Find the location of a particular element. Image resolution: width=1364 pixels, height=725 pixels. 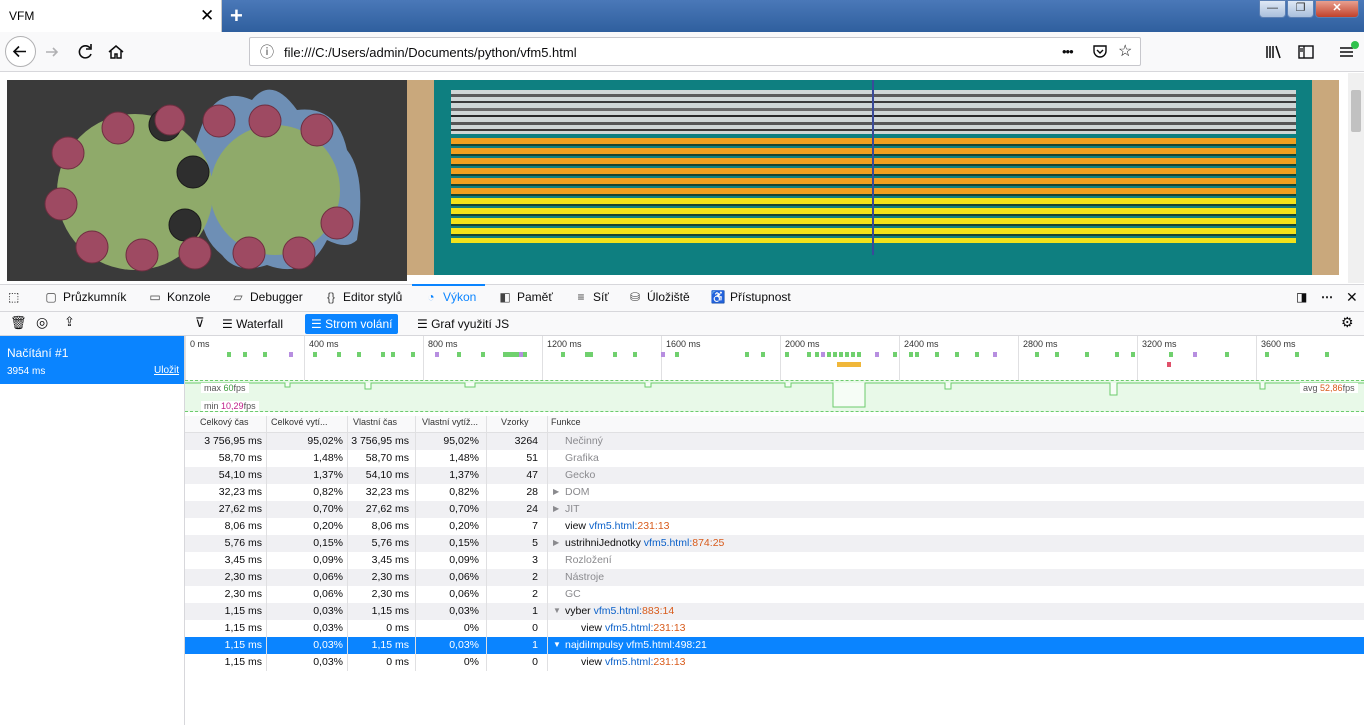

cell-self-time: 5,76 ms is located at coordinates (390, 543).